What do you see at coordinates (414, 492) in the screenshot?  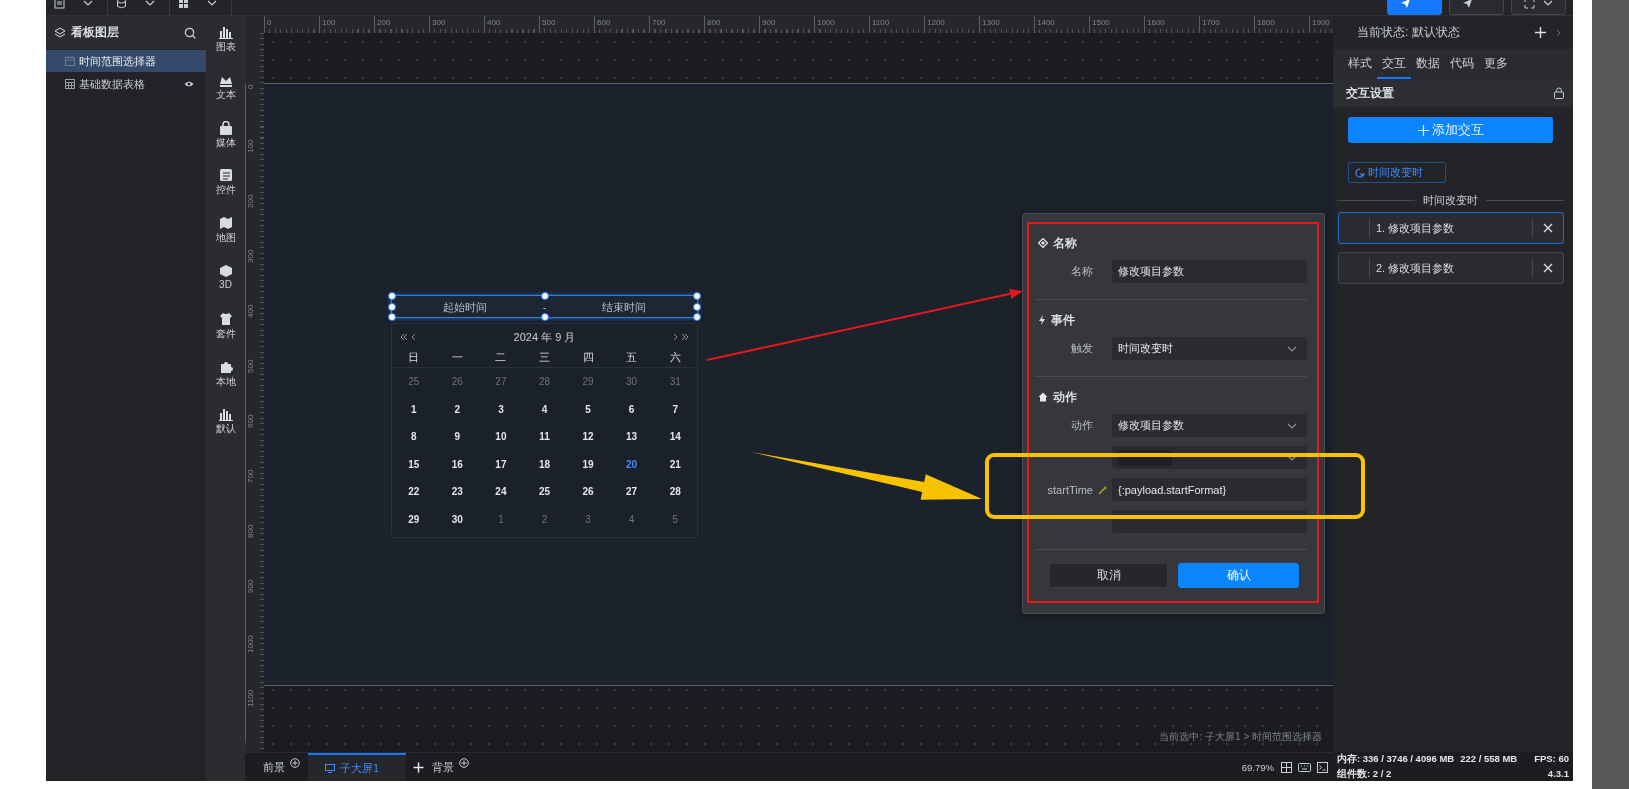 I see `calendar-day: 22` at bounding box center [414, 492].